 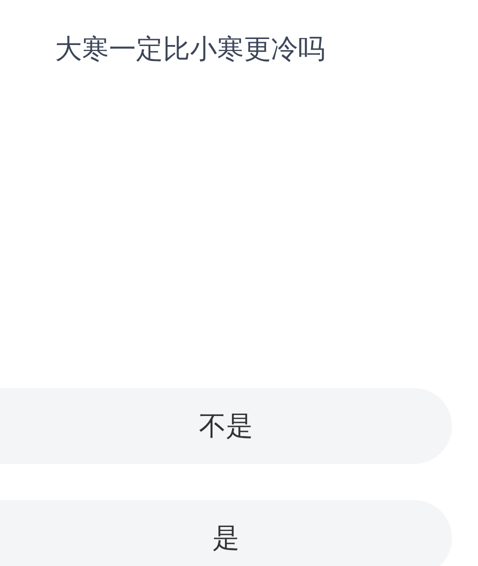 What do you see at coordinates (226, 426) in the screenshot?
I see `answer-button: 不是` at bounding box center [226, 426].